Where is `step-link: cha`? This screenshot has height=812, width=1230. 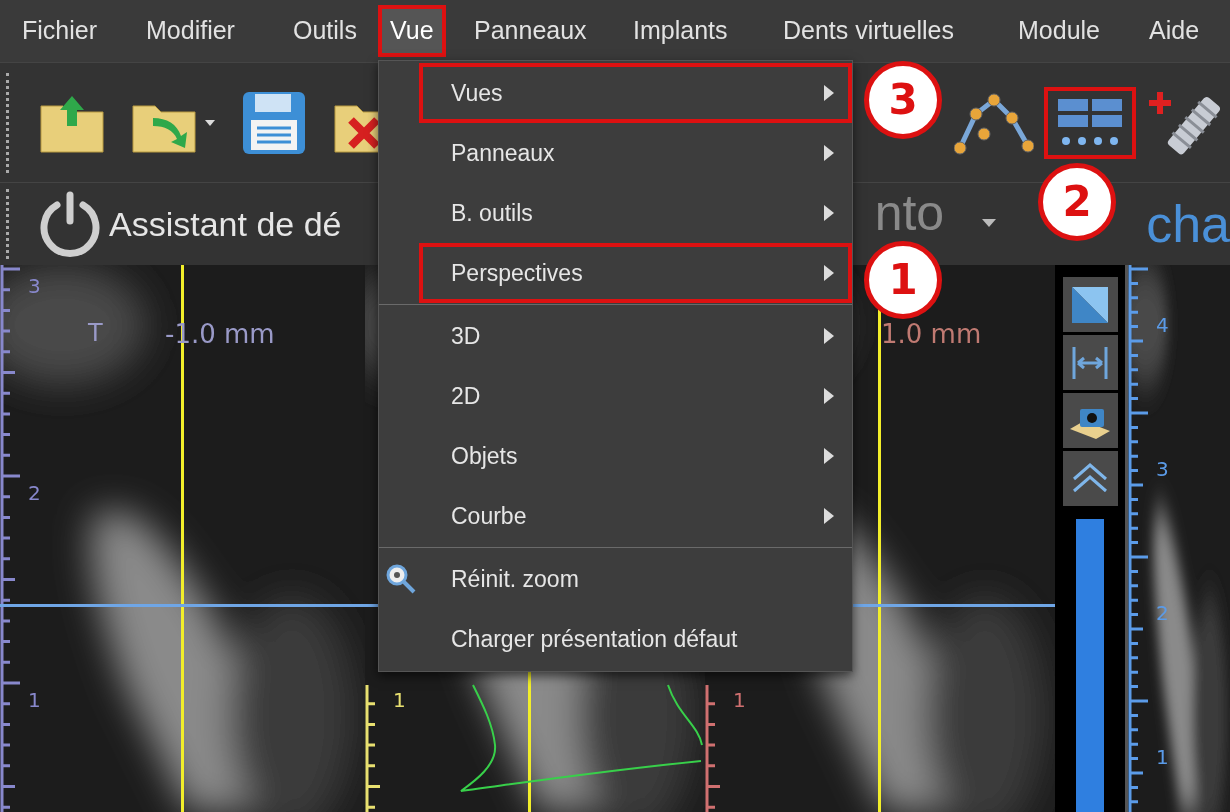
step-link: cha is located at coordinates (1188, 224).